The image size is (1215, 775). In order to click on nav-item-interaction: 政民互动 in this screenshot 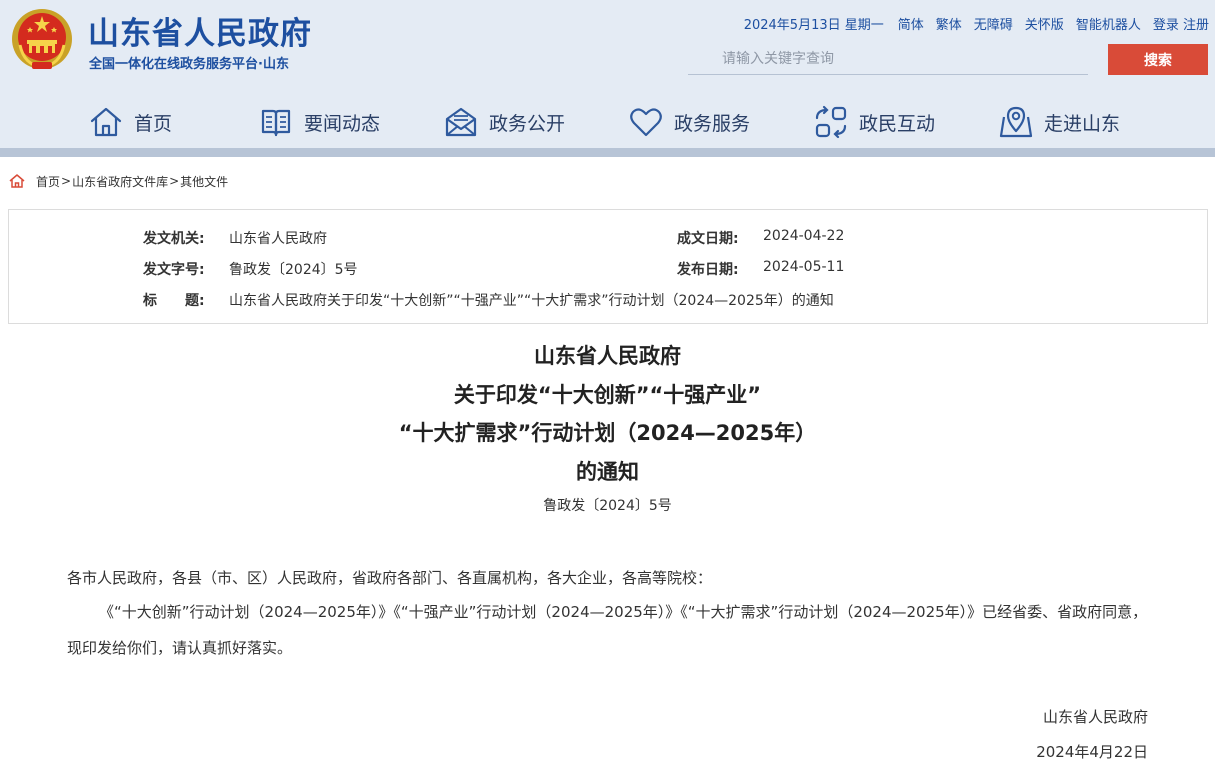, I will do `click(874, 122)`.